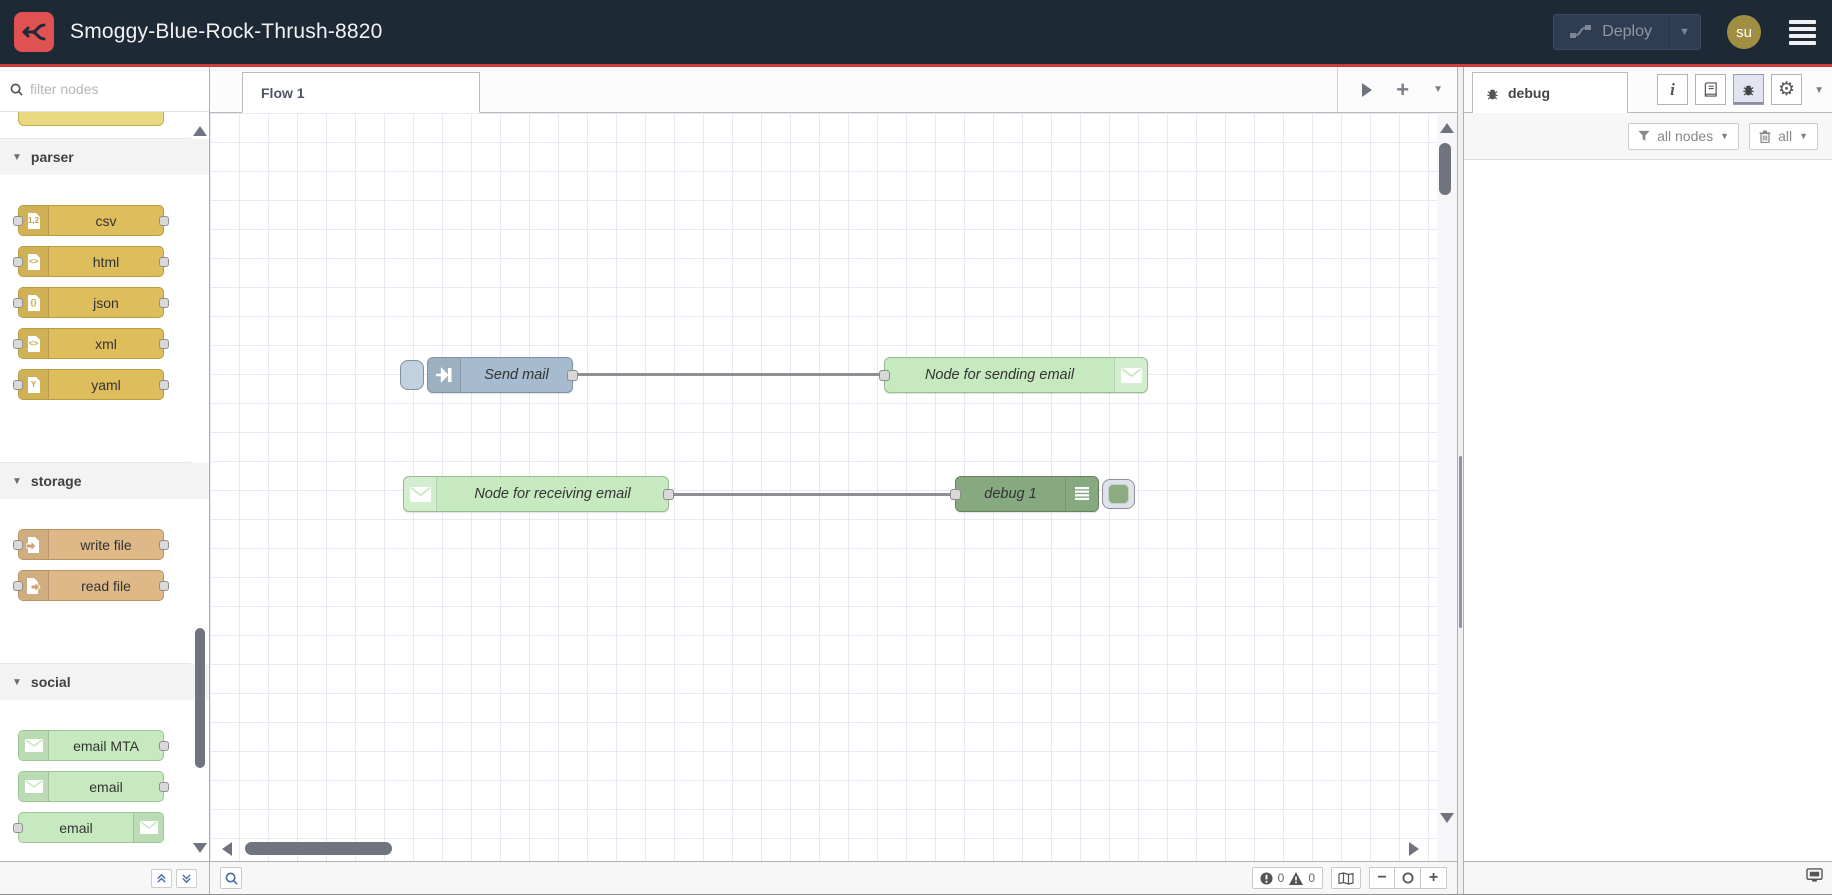 The image size is (1832, 895). I want to click on issue-counter-button: 0 0, so click(1287, 878).